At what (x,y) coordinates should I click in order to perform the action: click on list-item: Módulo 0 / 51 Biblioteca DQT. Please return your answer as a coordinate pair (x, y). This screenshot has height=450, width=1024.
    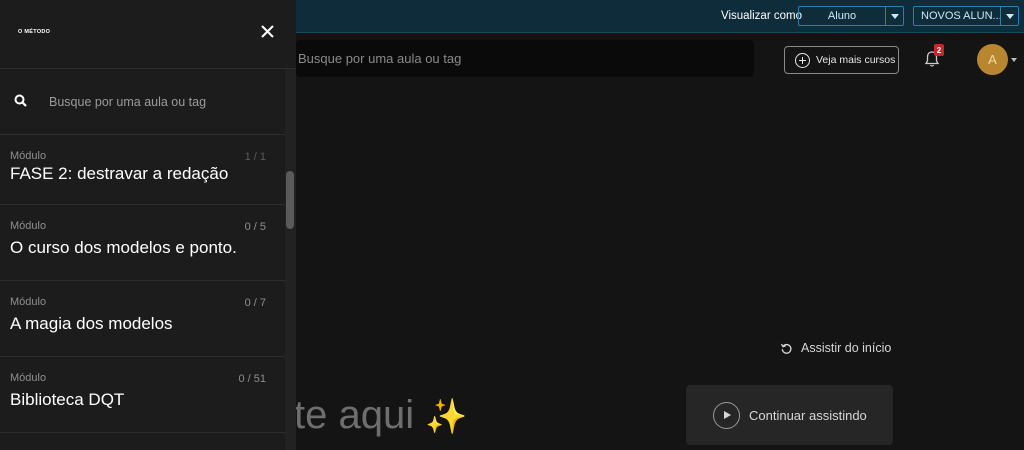
    Looking at the image, I should click on (142, 395).